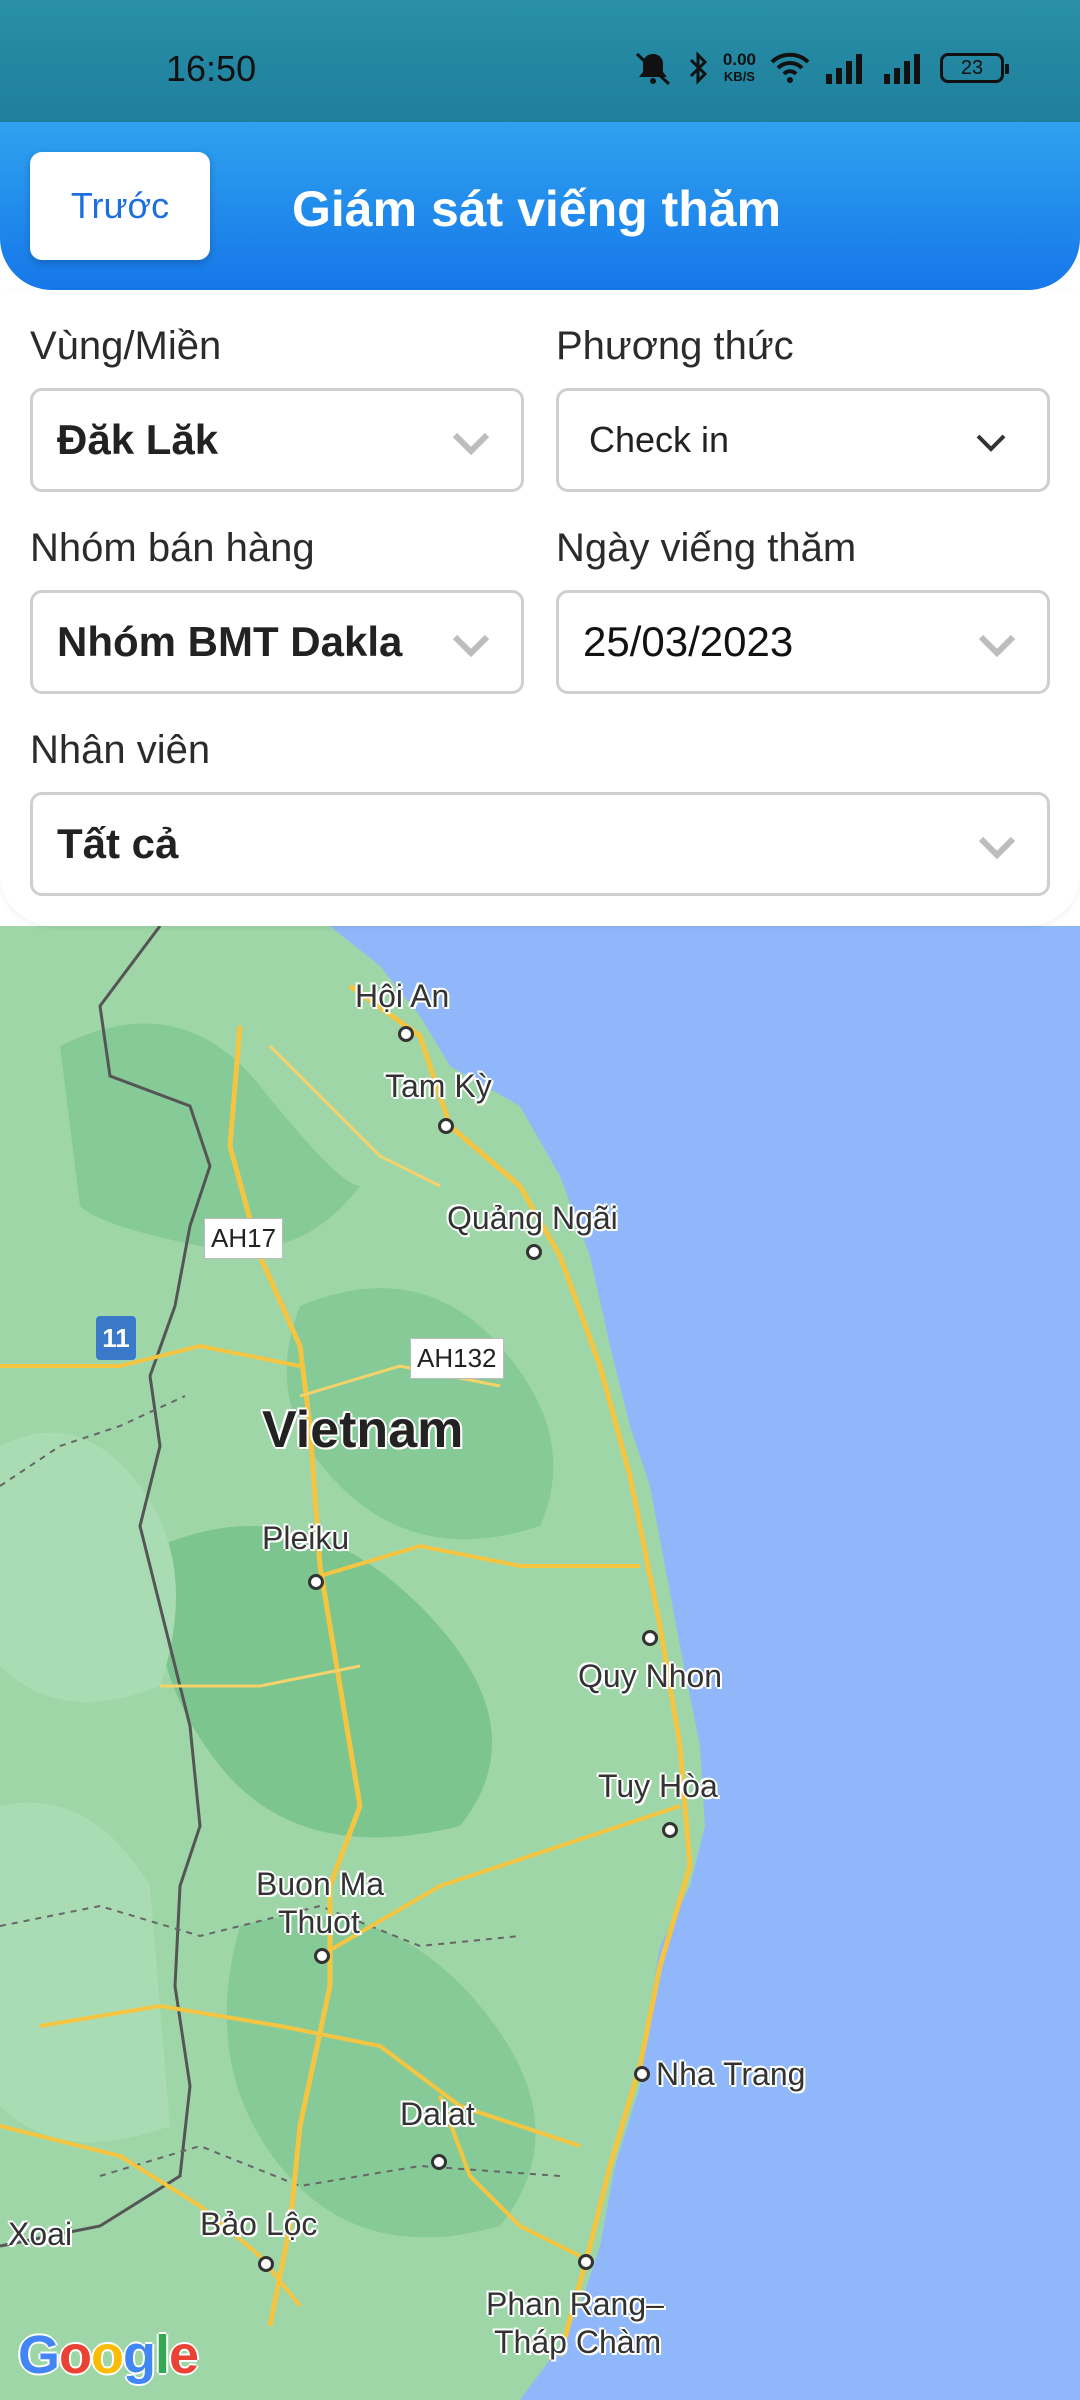  Describe the element at coordinates (319, 1922) in the screenshot. I see `city-label: Thuot` at that location.